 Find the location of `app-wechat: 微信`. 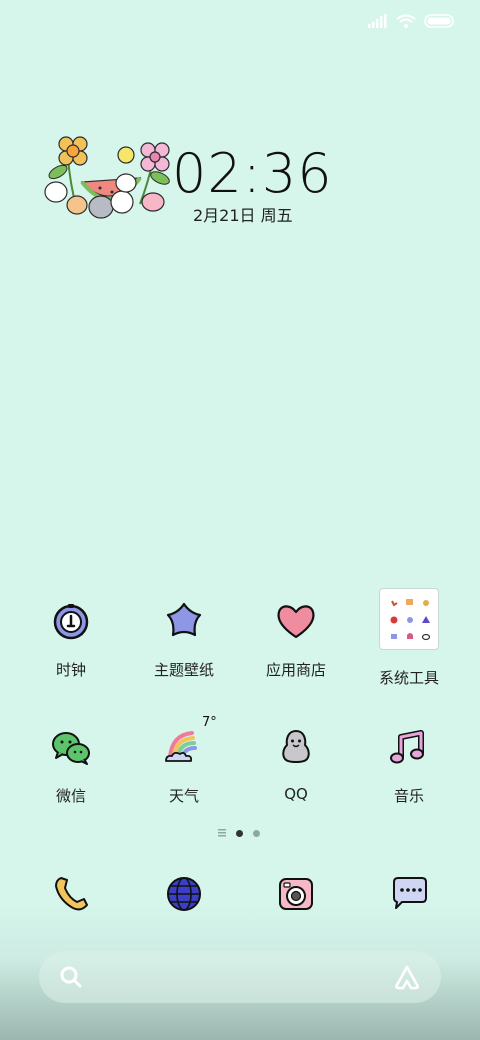

app-wechat: 微信 is located at coordinates (71, 763).